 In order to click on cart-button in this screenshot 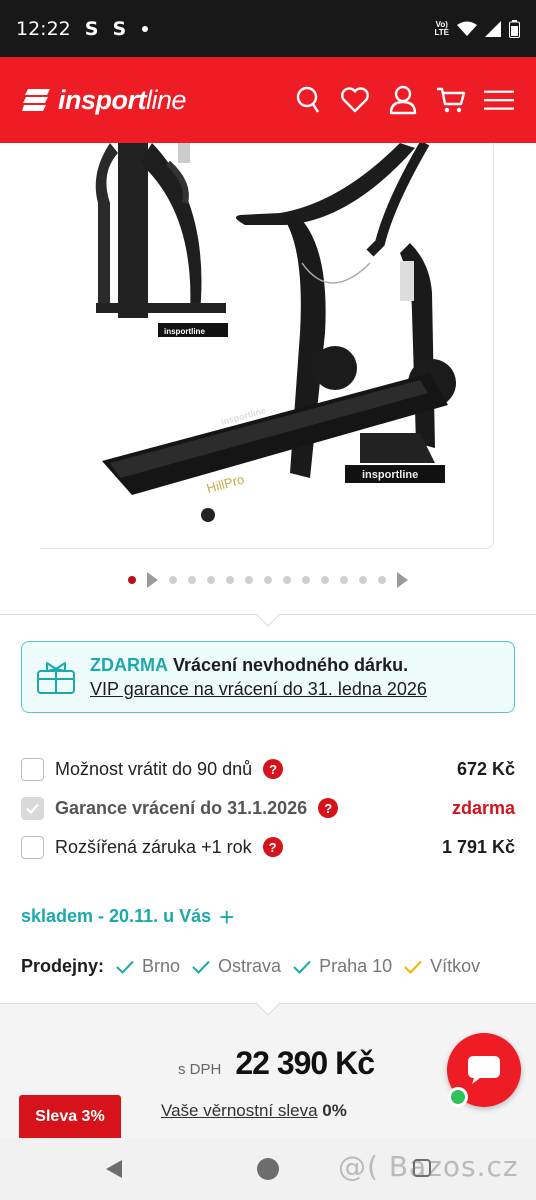, I will do `click(451, 100)`.